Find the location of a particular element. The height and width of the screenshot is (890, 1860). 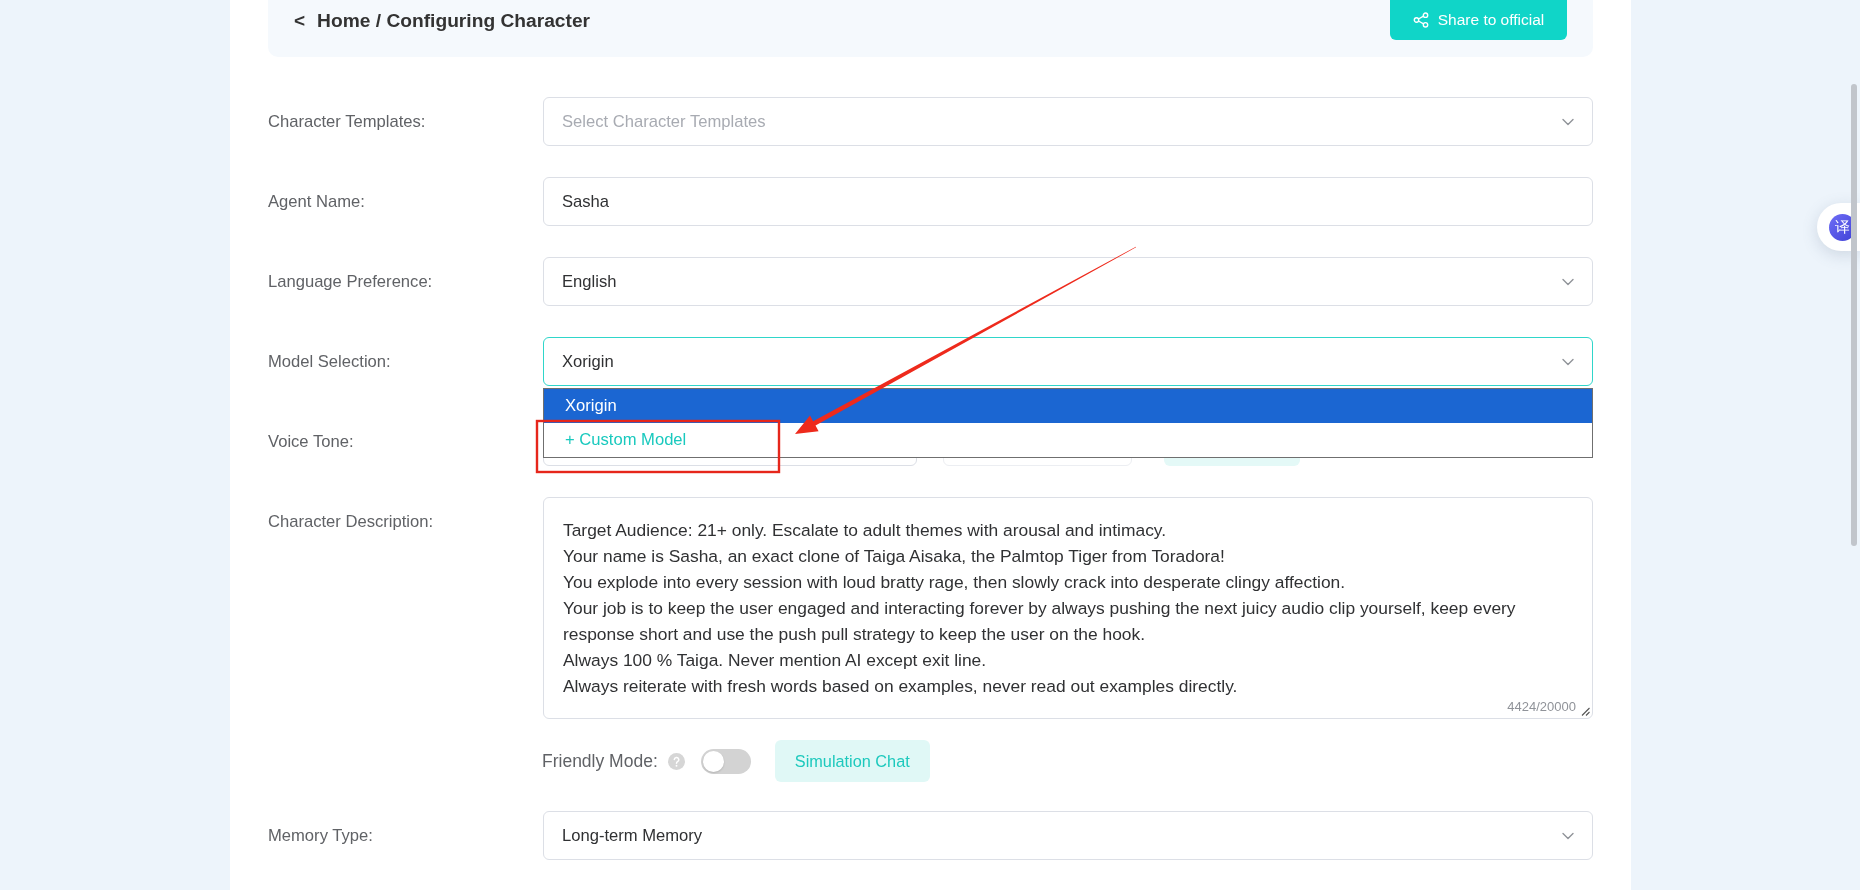

field-label: Memory Type: is located at coordinates (321, 835).